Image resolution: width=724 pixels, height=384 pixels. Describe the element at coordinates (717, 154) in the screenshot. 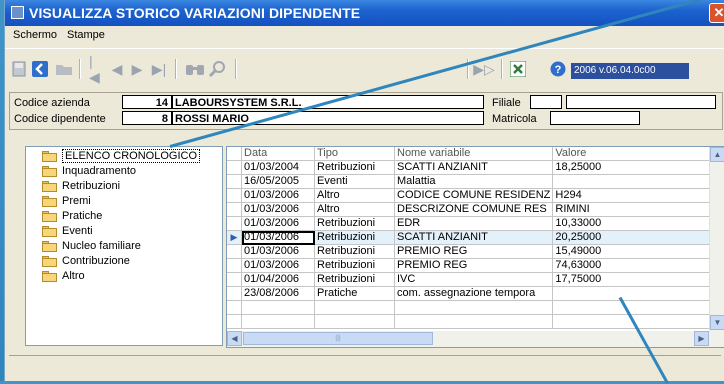

I see `scroll-up-button: ▲` at that location.